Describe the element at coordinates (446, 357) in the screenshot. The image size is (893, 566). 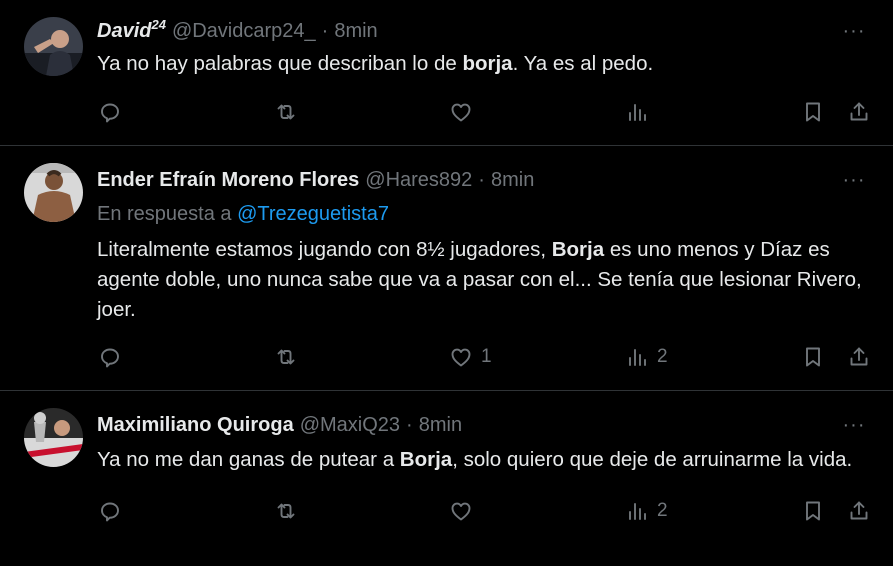
I see `action-bar: 12` at that location.